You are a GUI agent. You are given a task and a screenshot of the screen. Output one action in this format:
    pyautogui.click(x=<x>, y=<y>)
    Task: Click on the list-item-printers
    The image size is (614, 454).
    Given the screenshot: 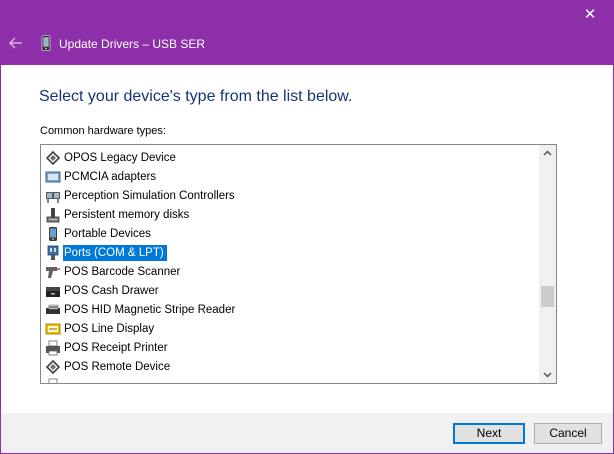 What is the action you would take?
    pyautogui.click(x=56, y=379)
    